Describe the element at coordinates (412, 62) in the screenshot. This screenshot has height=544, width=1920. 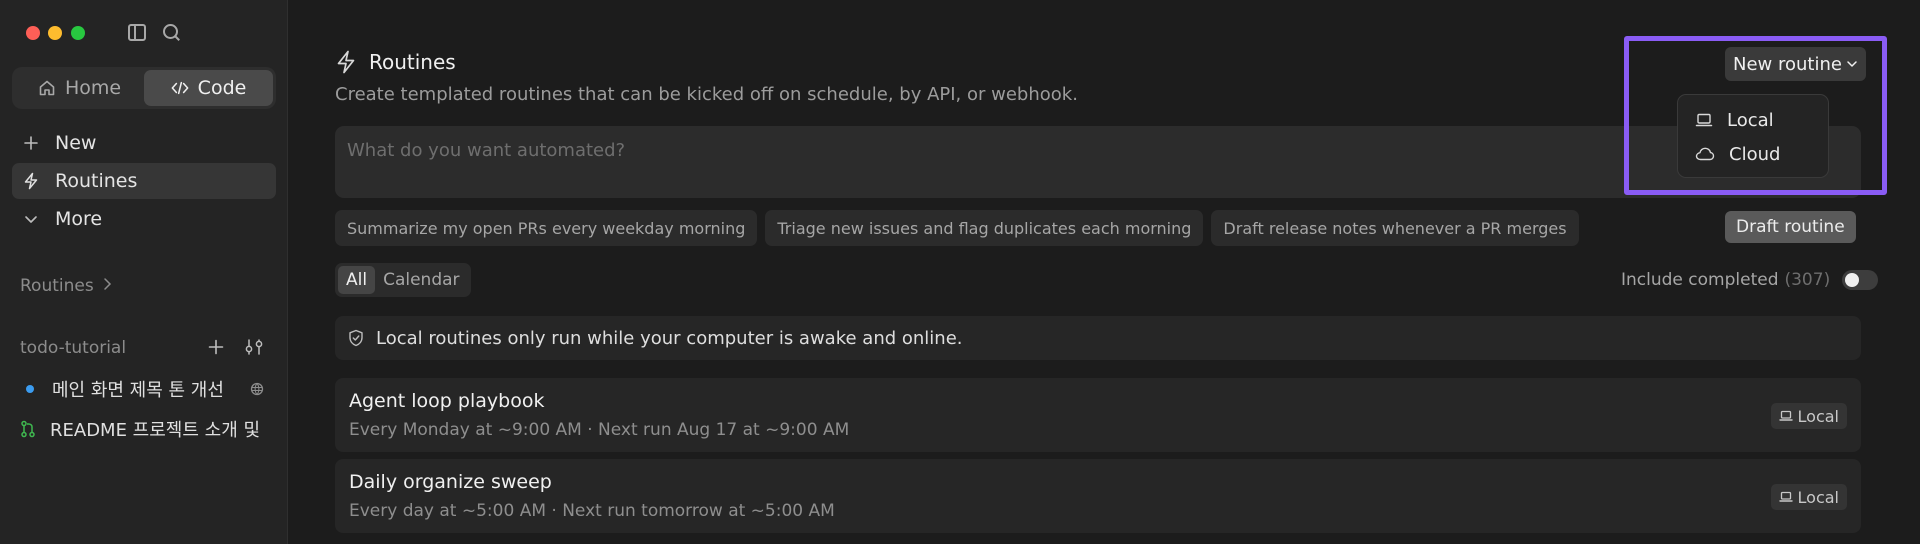
I see `page-title: Routines` at that location.